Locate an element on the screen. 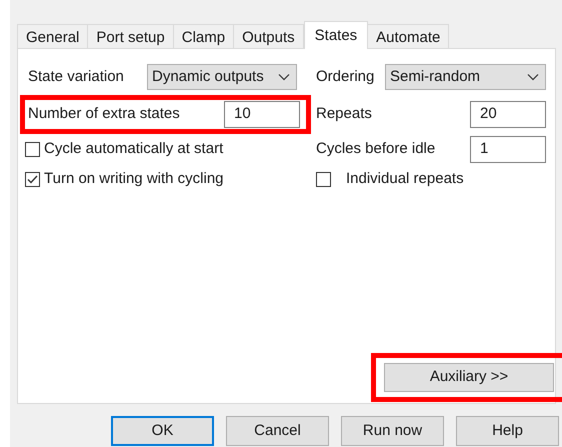 This screenshot has width=562, height=447. dialog-button: OK is located at coordinates (162, 431).